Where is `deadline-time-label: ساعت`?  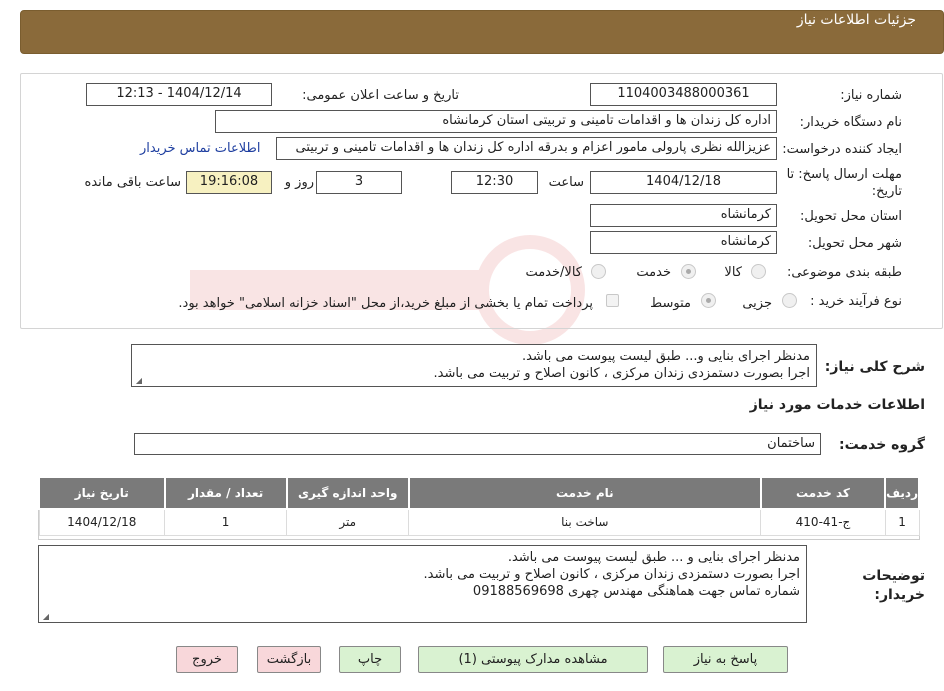 deadline-time-label: ساعت is located at coordinates (566, 182).